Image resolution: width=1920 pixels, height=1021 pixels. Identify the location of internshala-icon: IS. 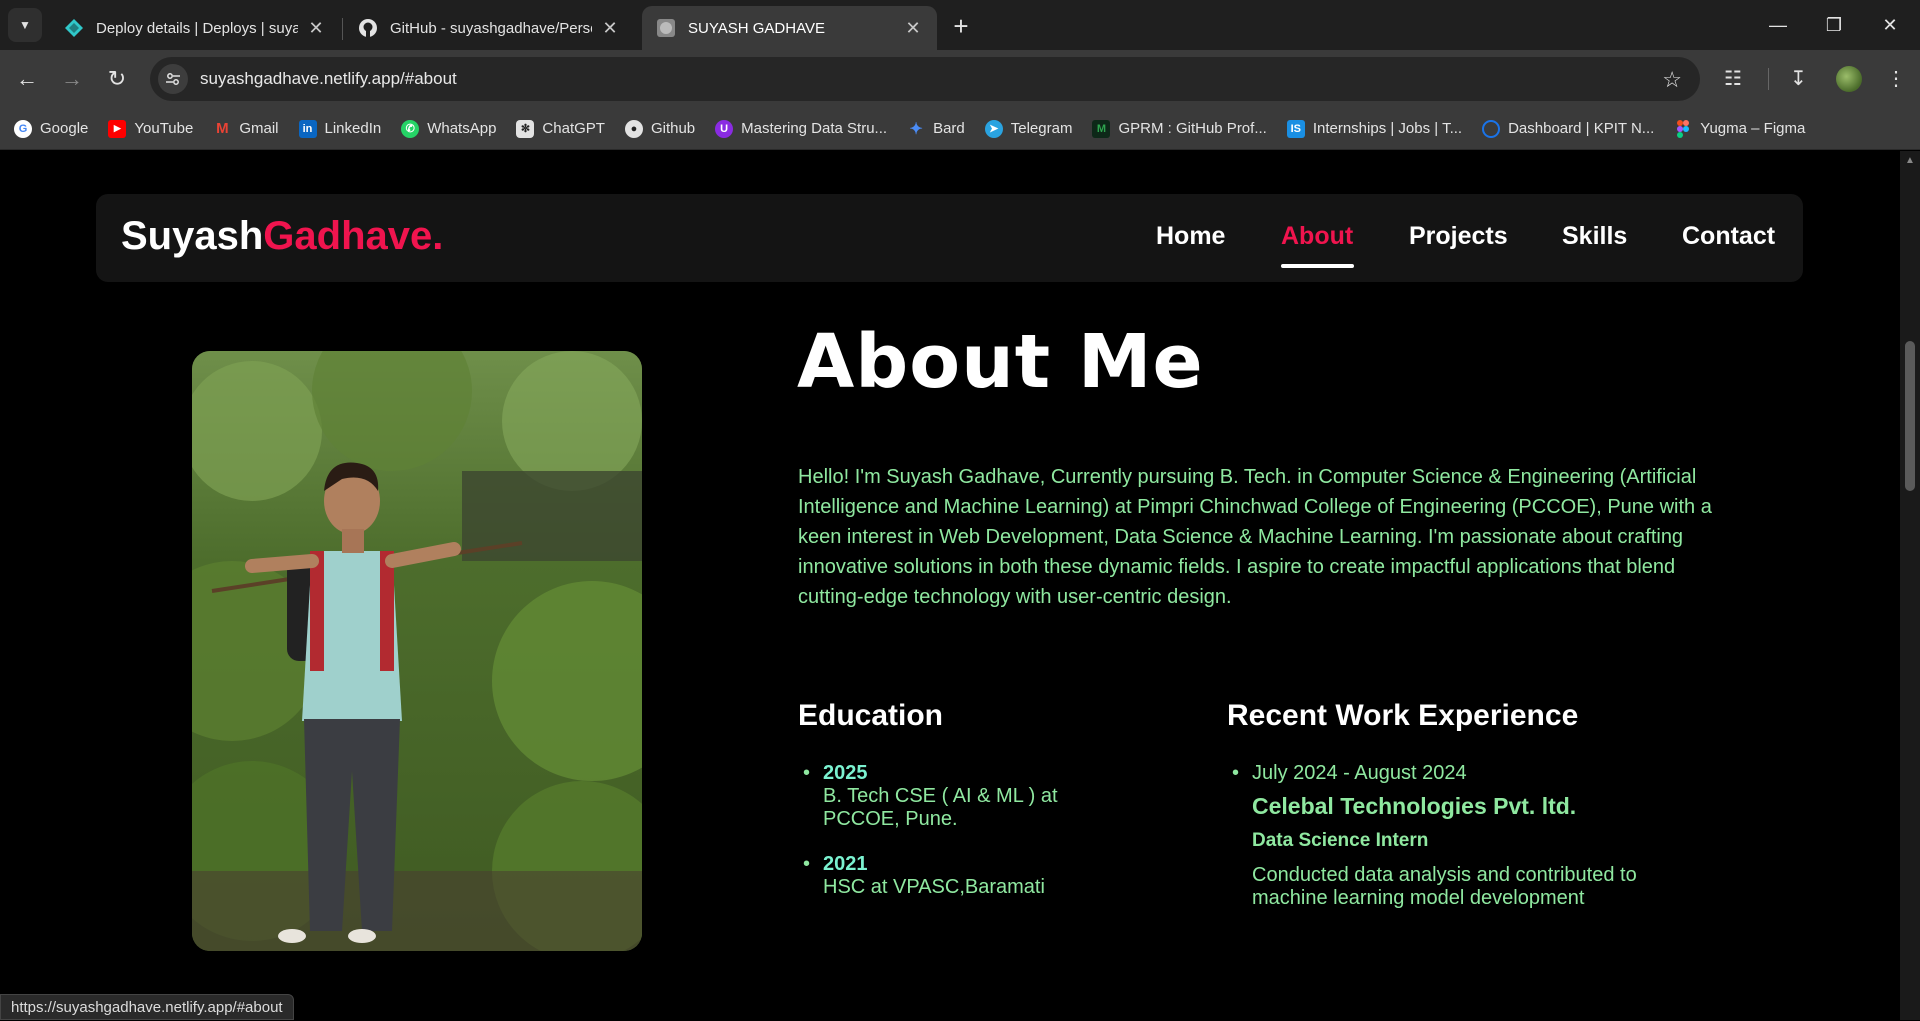
(1295, 128).